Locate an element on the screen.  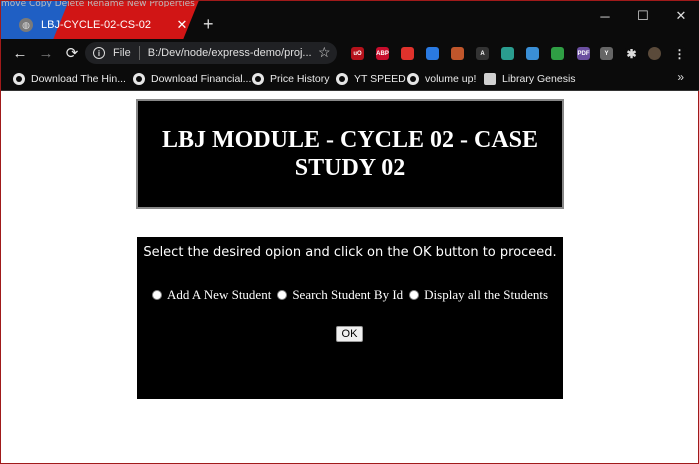
url-scheme-label: File is located at coordinates (122, 53).